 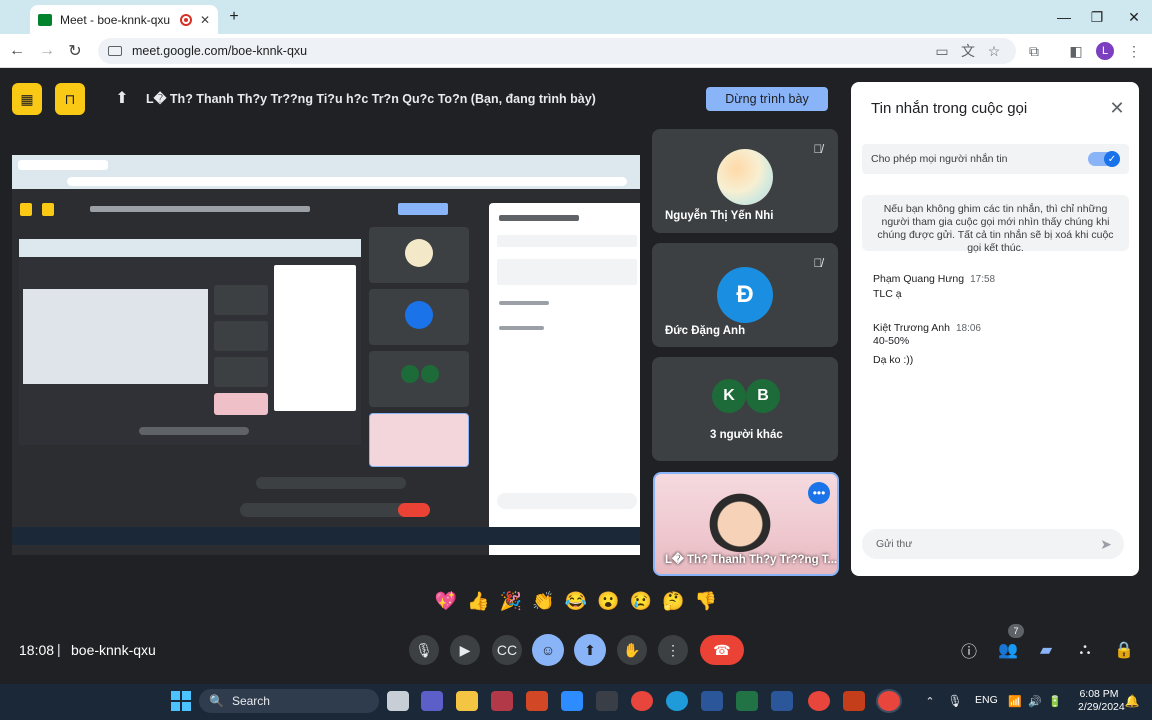 What do you see at coordinates (432, 701) in the screenshot?
I see `teams-icon` at bounding box center [432, 701].